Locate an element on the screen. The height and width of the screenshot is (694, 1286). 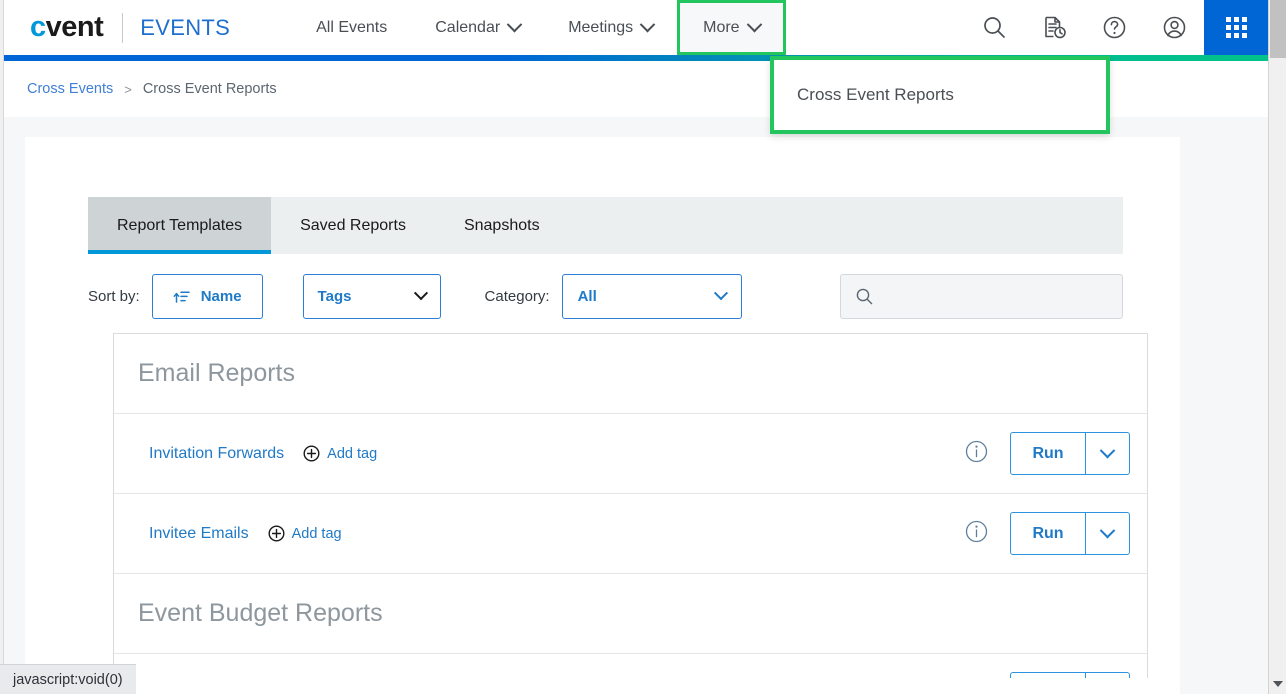
nav-icon-group is located at coordinates (1116, 27).